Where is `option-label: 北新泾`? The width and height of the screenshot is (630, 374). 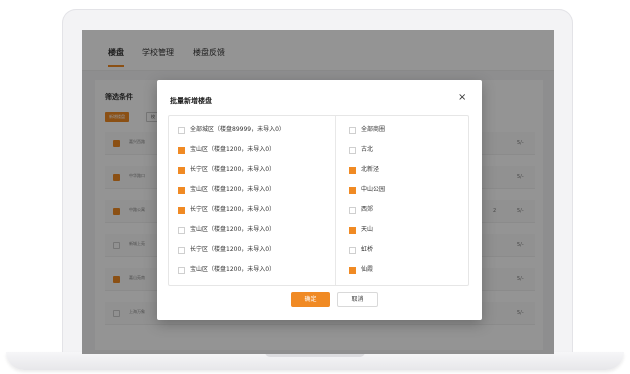
option-label: 北新泾 is located at coordinates (370, 169).